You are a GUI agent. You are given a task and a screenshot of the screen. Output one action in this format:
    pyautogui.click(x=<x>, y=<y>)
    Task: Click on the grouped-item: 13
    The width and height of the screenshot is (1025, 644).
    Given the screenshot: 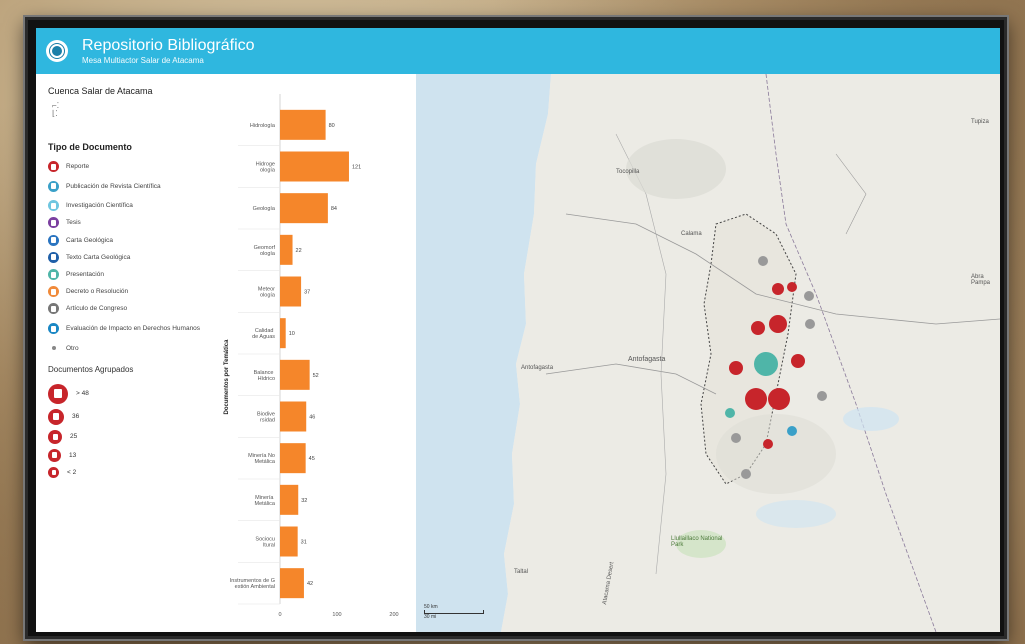 What is the action you would take?
    pyautogui.click(x=133, y=455)
    